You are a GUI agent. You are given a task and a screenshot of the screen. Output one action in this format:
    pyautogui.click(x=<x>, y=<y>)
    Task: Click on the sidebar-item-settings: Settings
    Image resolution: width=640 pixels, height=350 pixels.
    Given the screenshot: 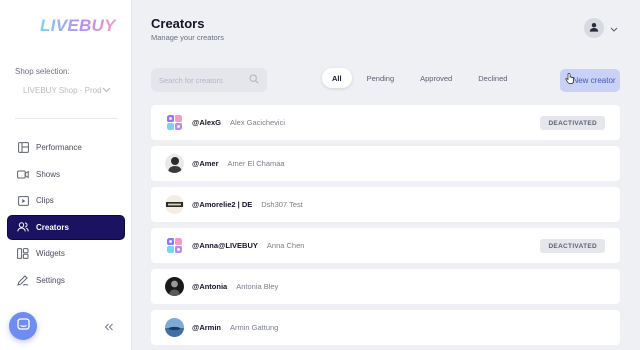 What is the action you would take?
    pyautogui.click(x=66, y=280)
    